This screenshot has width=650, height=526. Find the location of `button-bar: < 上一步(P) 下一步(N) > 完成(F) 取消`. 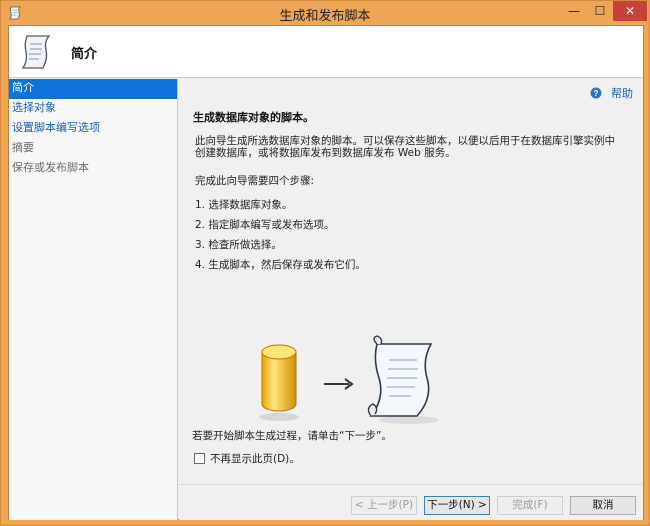

button-bar: < 上一步(P) 下一步(N) > 完成(F) 取消 is located at coordinates (411, 502).